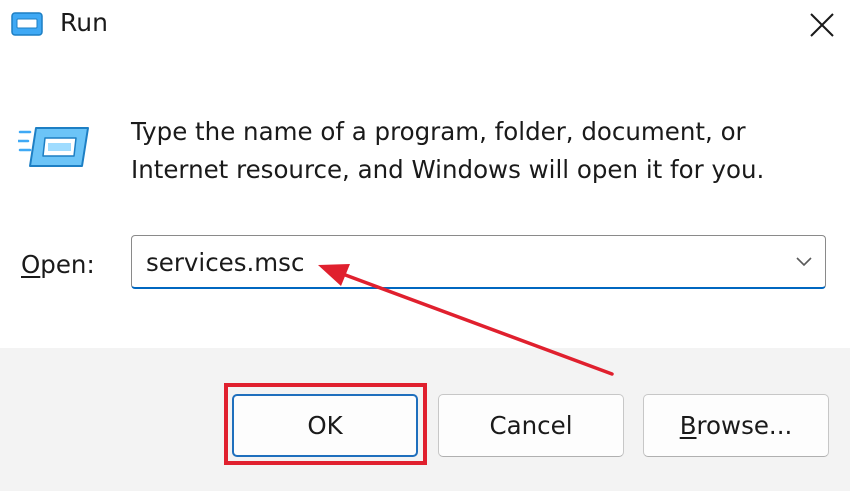 Image resolution: width=850 pixels, height=491 pixels. What do you see at coordinates (84, 22) in the screenshot?
I see `window-title: Run` at bounding box center [84, 22].